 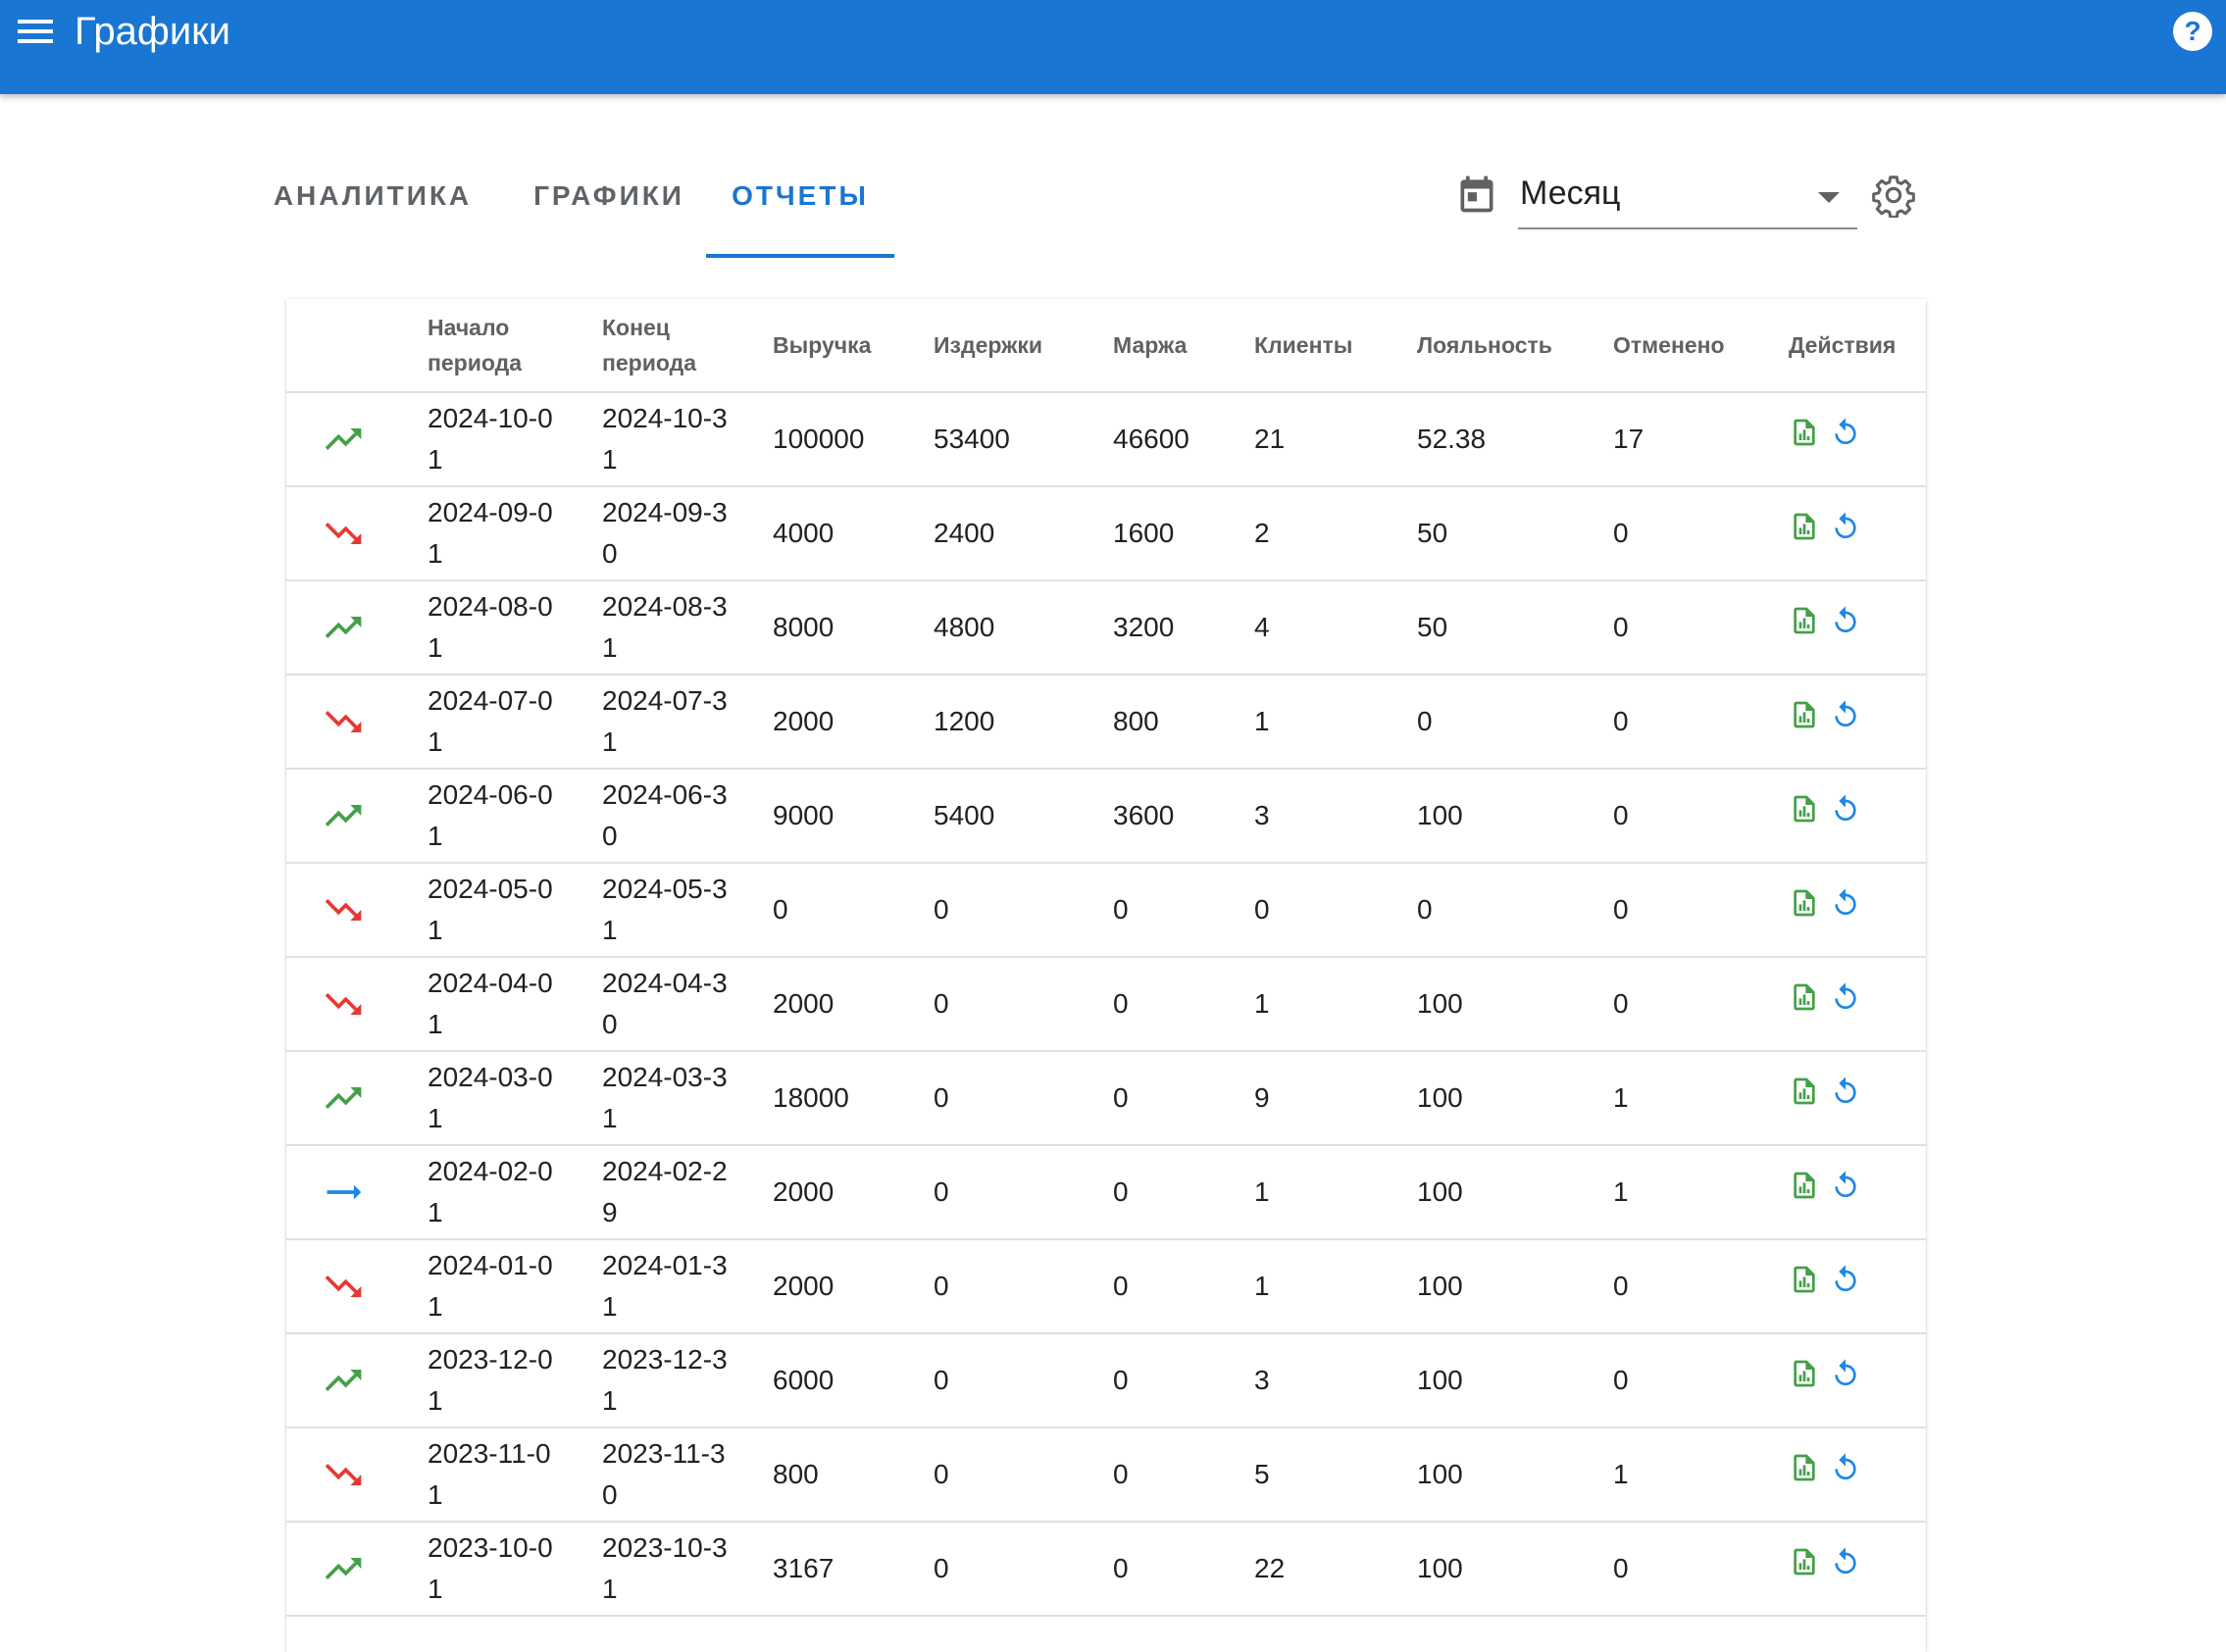 I want to click on period-dropdown: Месяц, so click(x=1687, y=198).